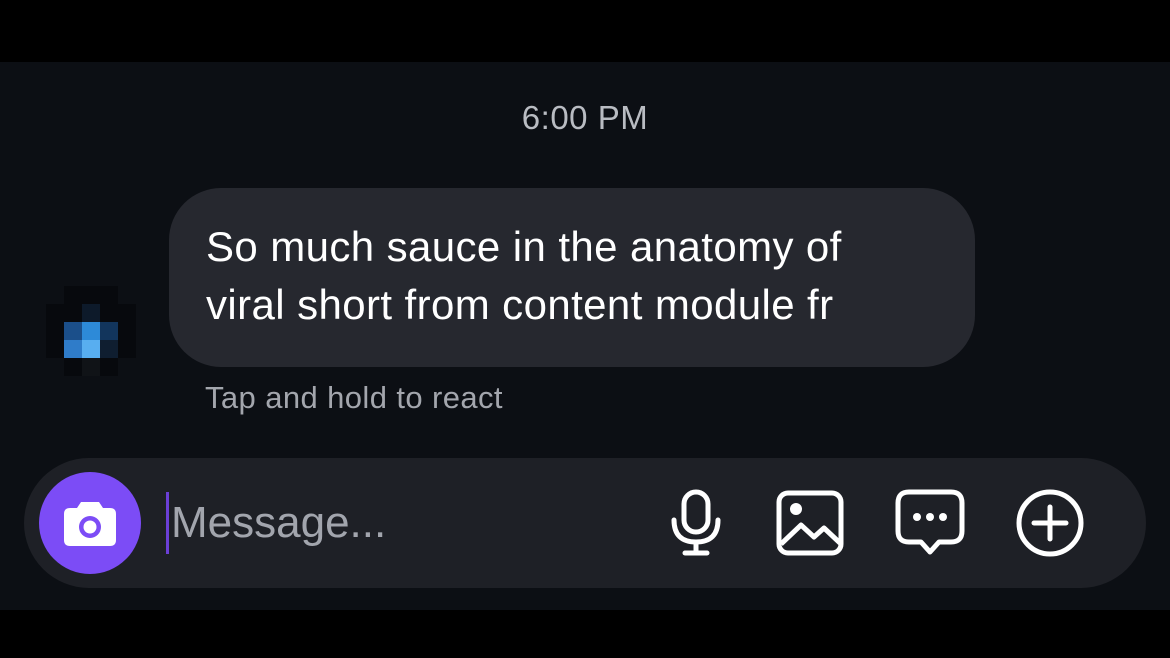  I want to click on more-options-button, so click(1050, 523).